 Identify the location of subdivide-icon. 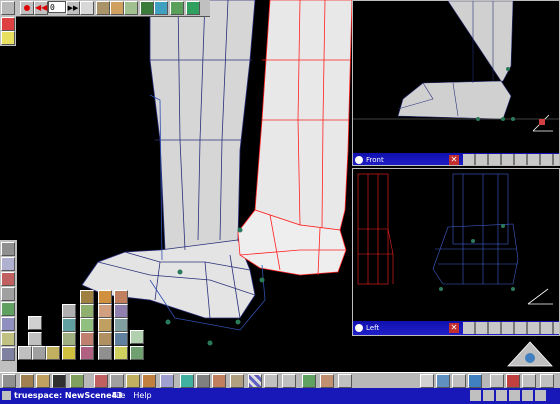
(87, 325).